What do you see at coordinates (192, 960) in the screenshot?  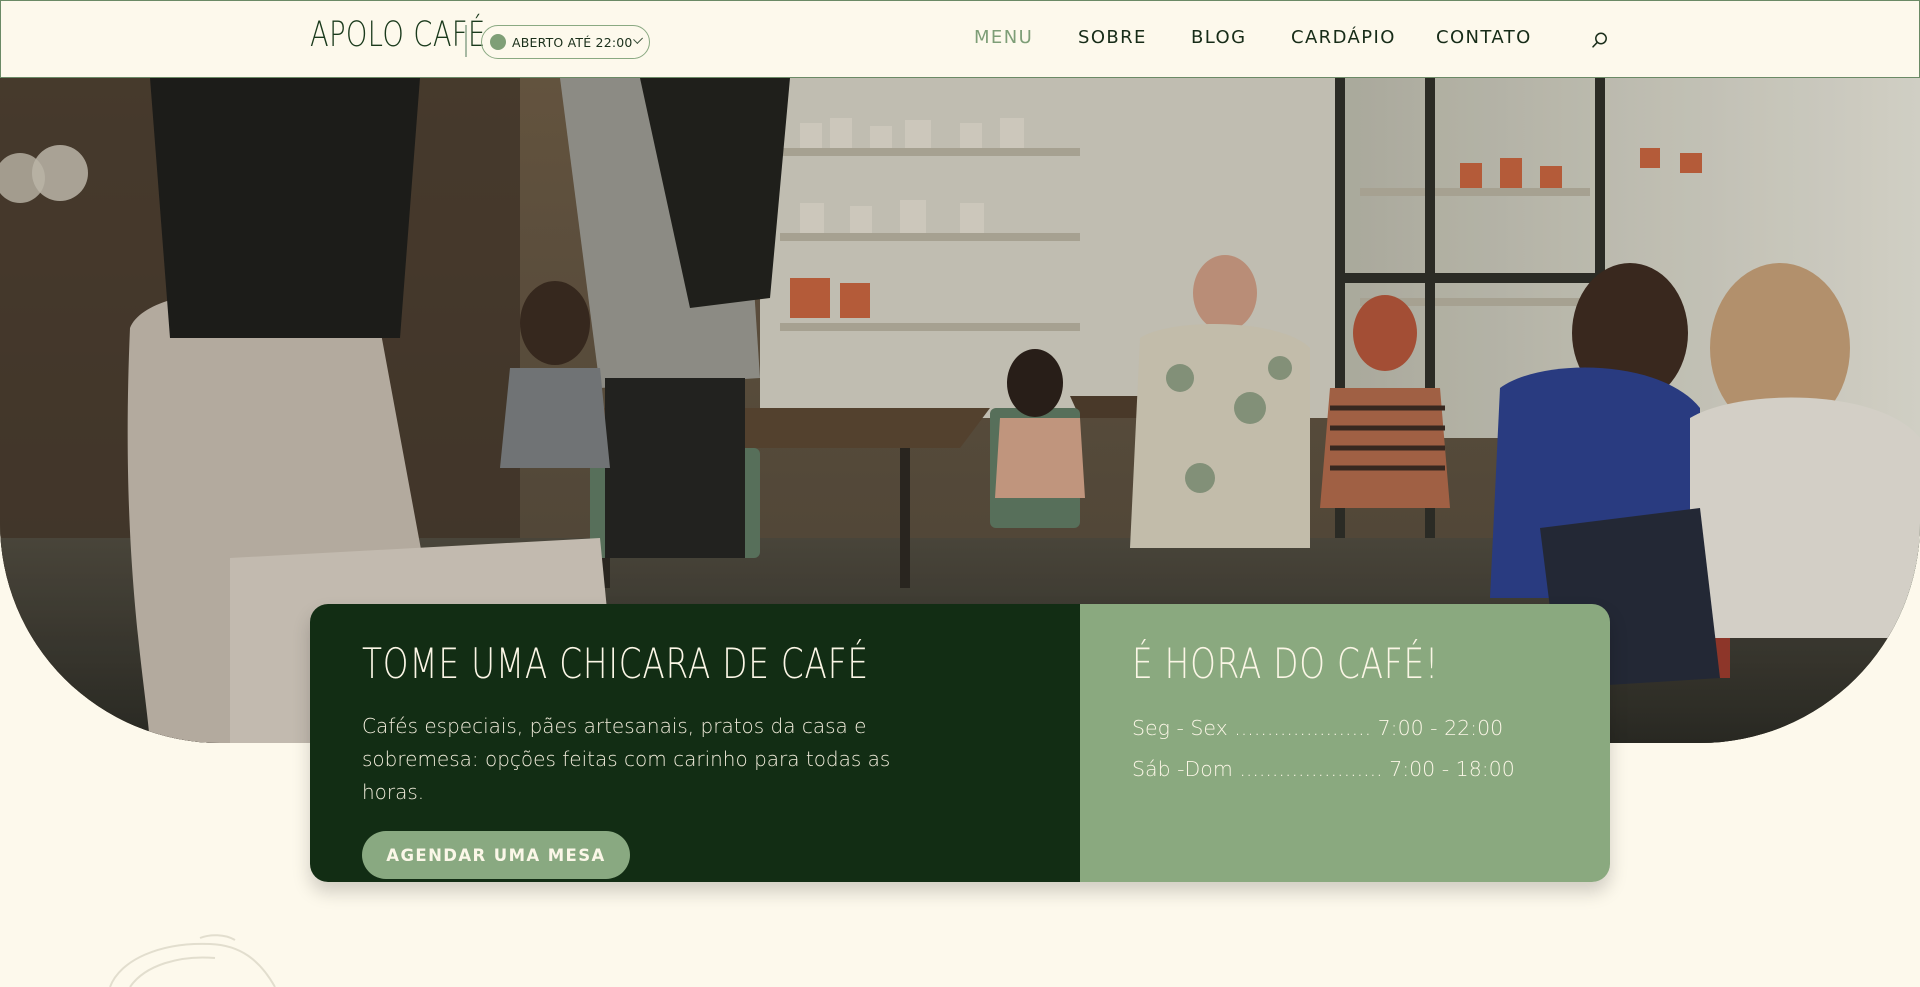 I see `leaf-doodle-icon` at bounding box center [192, 960].